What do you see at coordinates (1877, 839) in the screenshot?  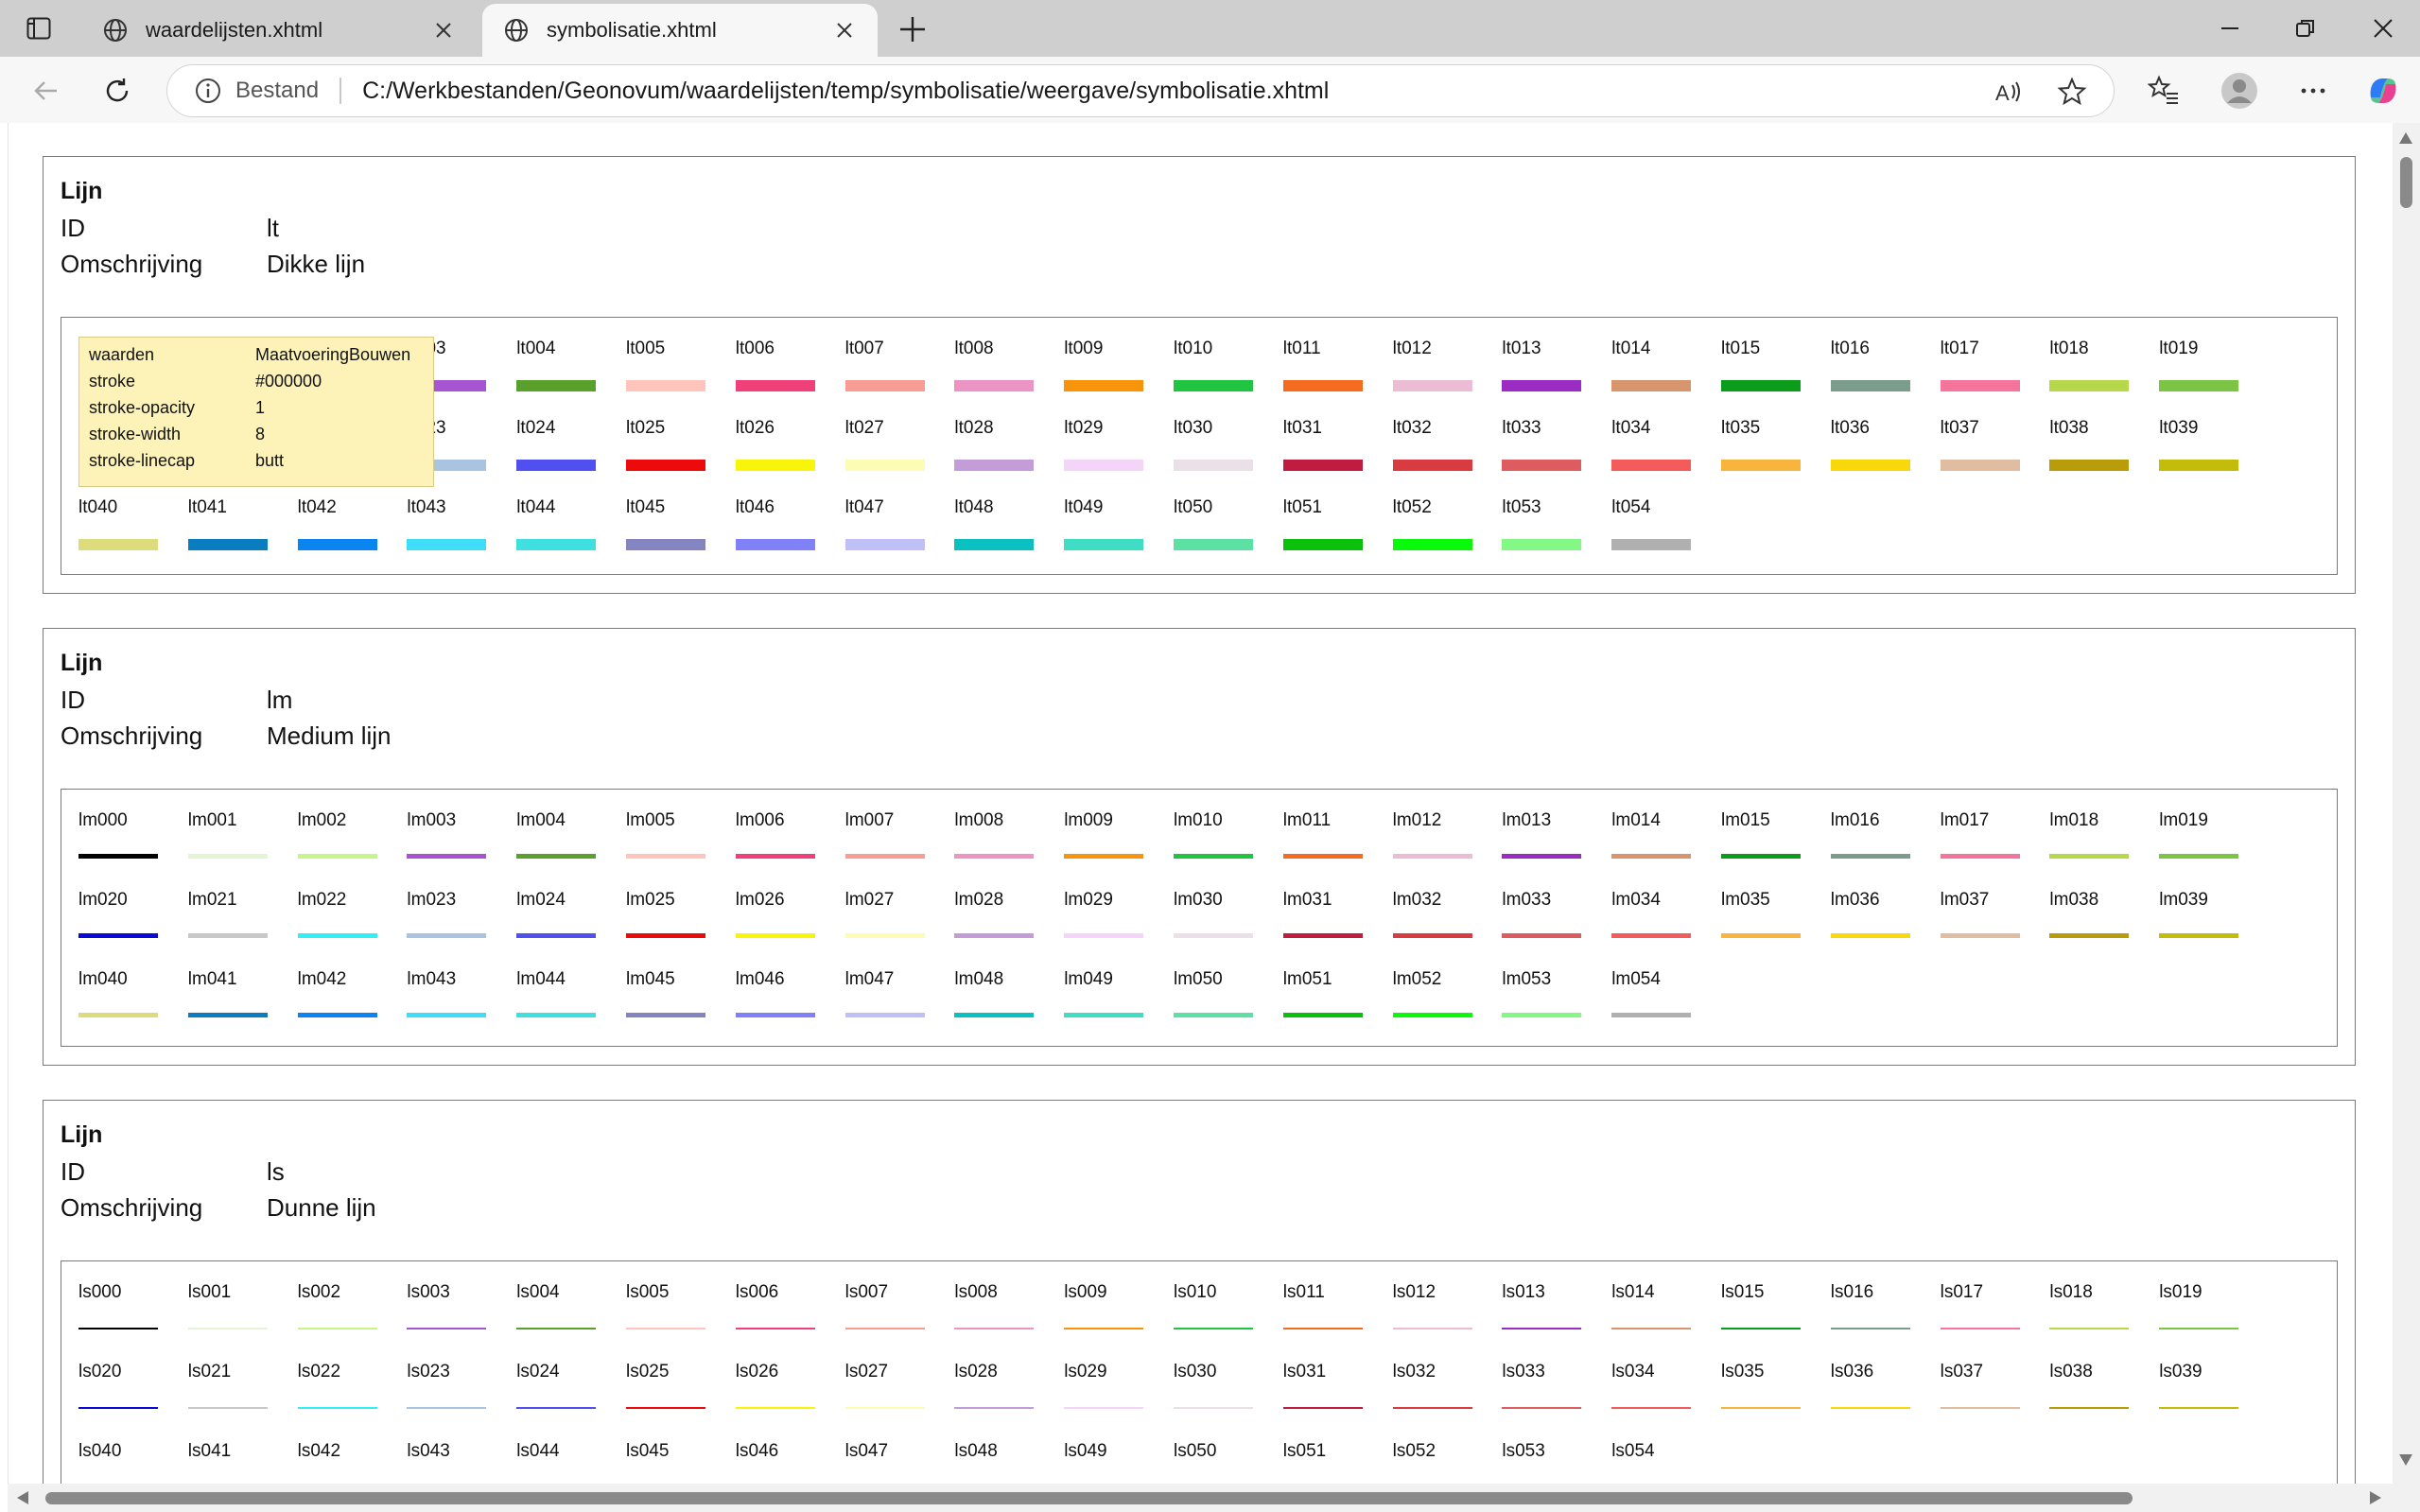 I see `symbol-swatch: lm016` at bounding box center [1877, 839].